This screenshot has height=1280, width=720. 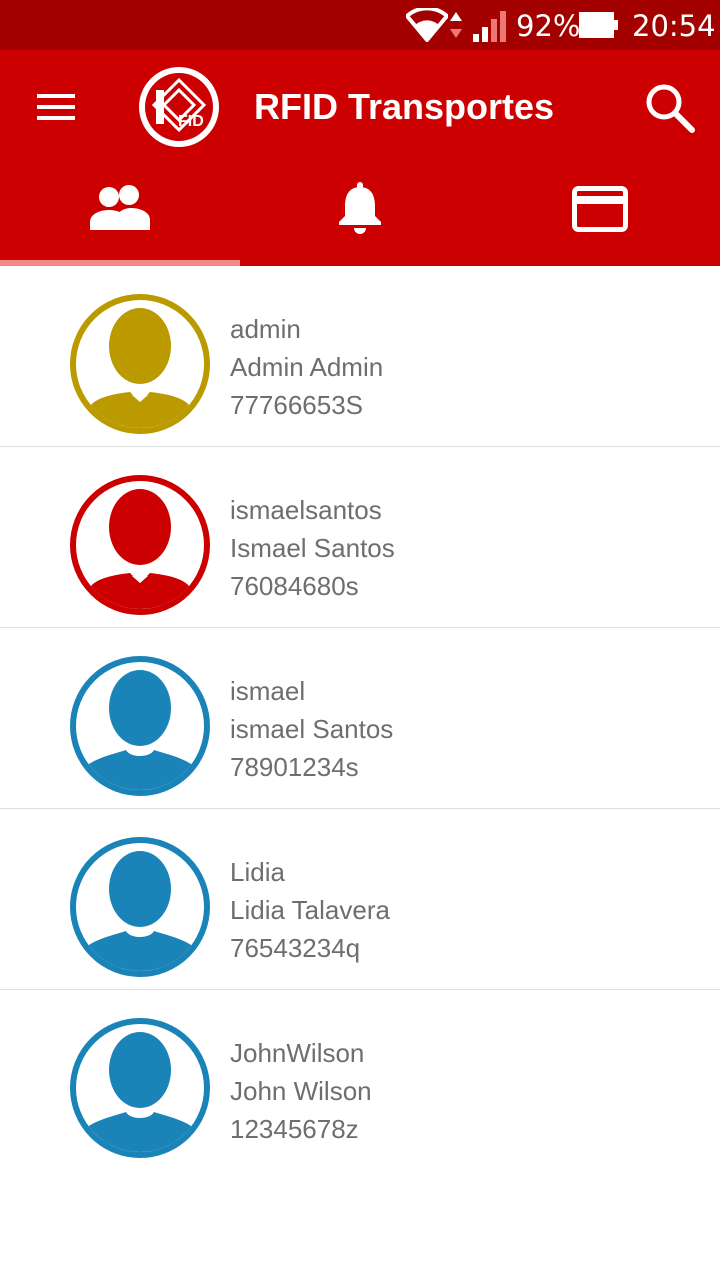 I want to click on tab-notifications, so click(x=360, y=214).